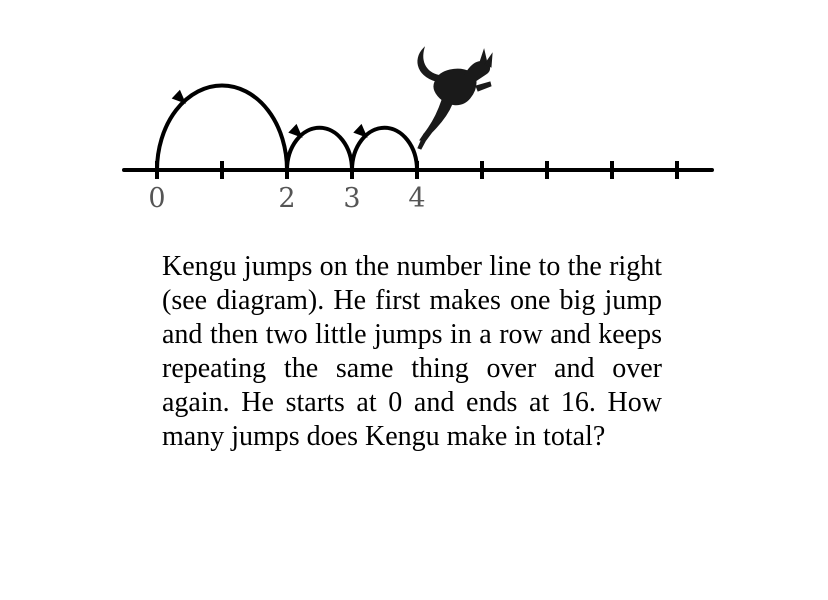  Describe the element at coordinates (455, 98) in the screenshot. I see `kangaroo-icon` at that location.